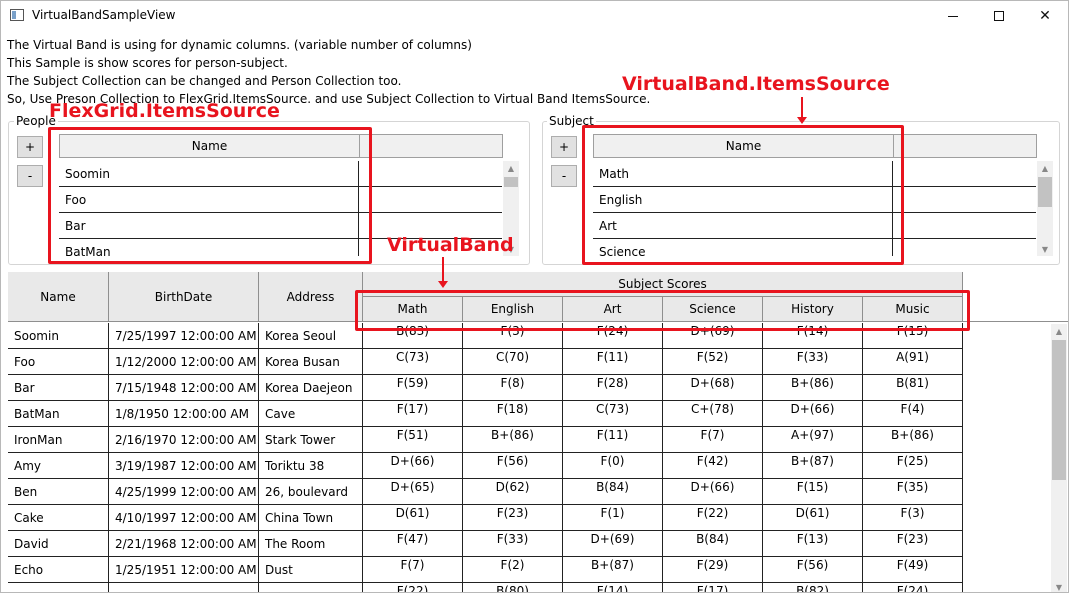 This screenshot has width=1069, height=593. I want to click on score-cell: F(23), so click(513, 518).